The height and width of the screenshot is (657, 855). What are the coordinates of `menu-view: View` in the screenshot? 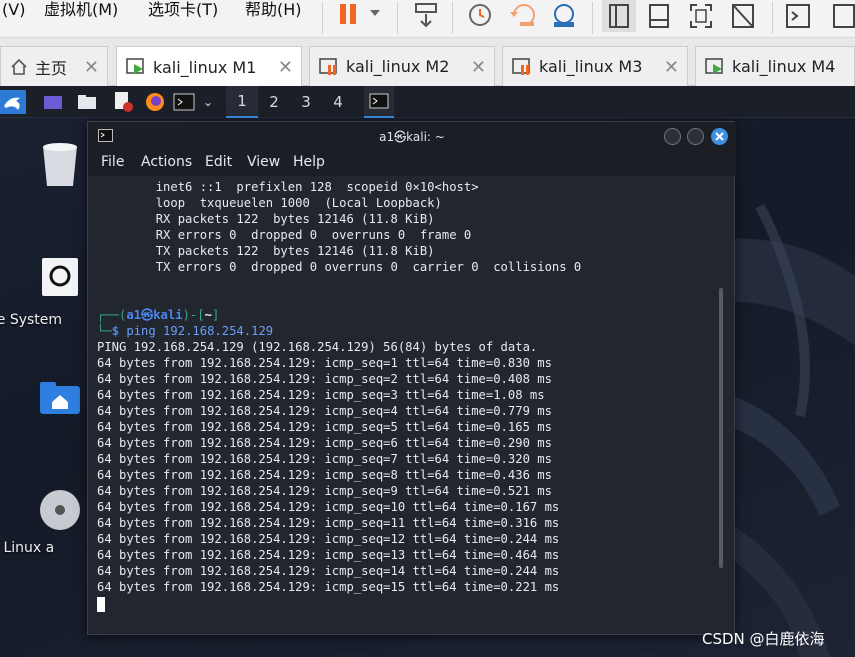 It's located at (263, 162).